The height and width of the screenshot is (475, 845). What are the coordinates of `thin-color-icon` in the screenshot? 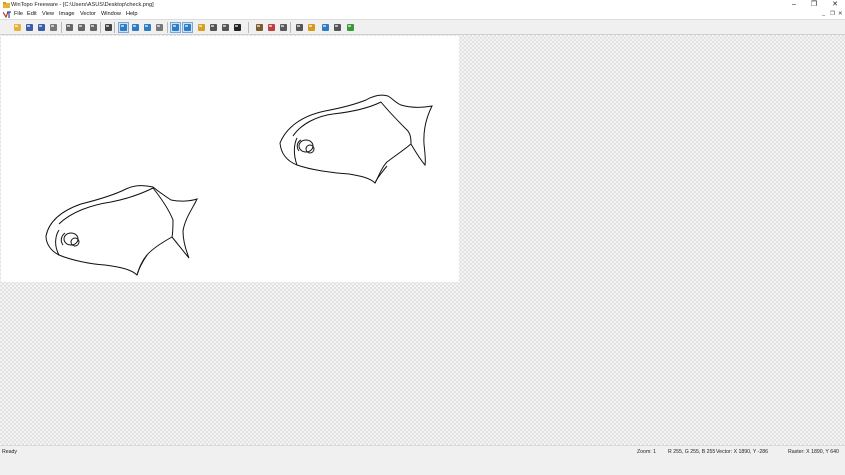 It's located at (311, 27).